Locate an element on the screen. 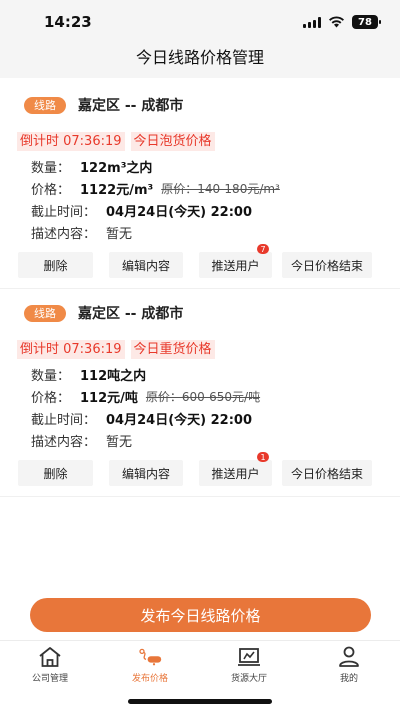  tab-publish-price: 发布价格 is located at coordinates (150, 665).